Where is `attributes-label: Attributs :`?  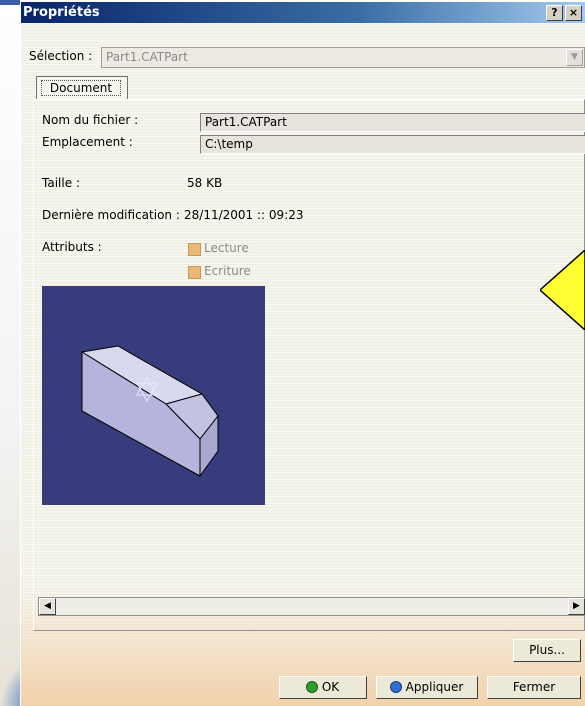 attributes-label: Attributs : is located at coordinates (72, 247).